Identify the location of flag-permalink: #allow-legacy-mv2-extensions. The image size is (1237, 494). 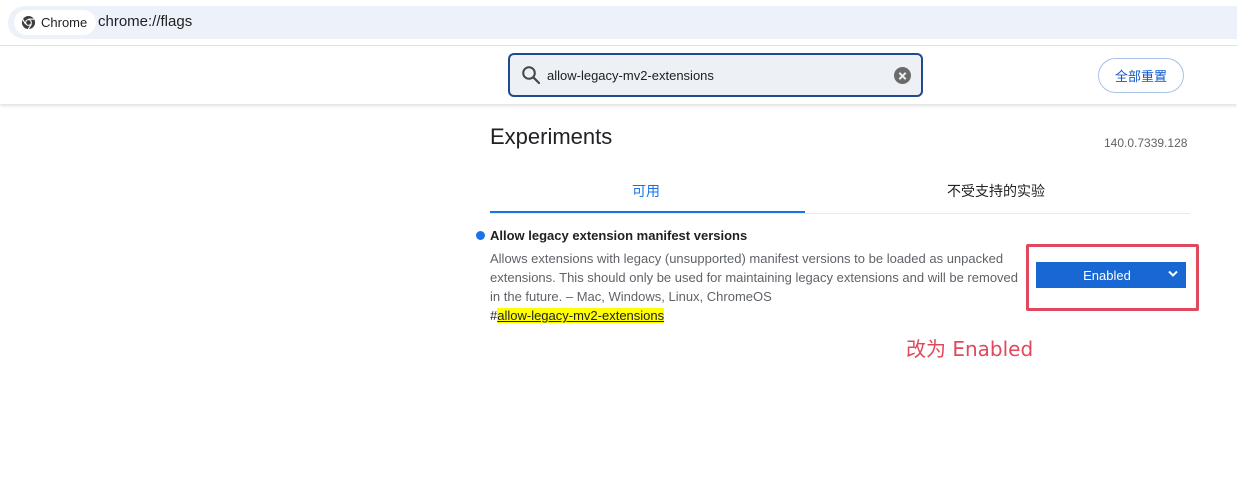
(577, 315).